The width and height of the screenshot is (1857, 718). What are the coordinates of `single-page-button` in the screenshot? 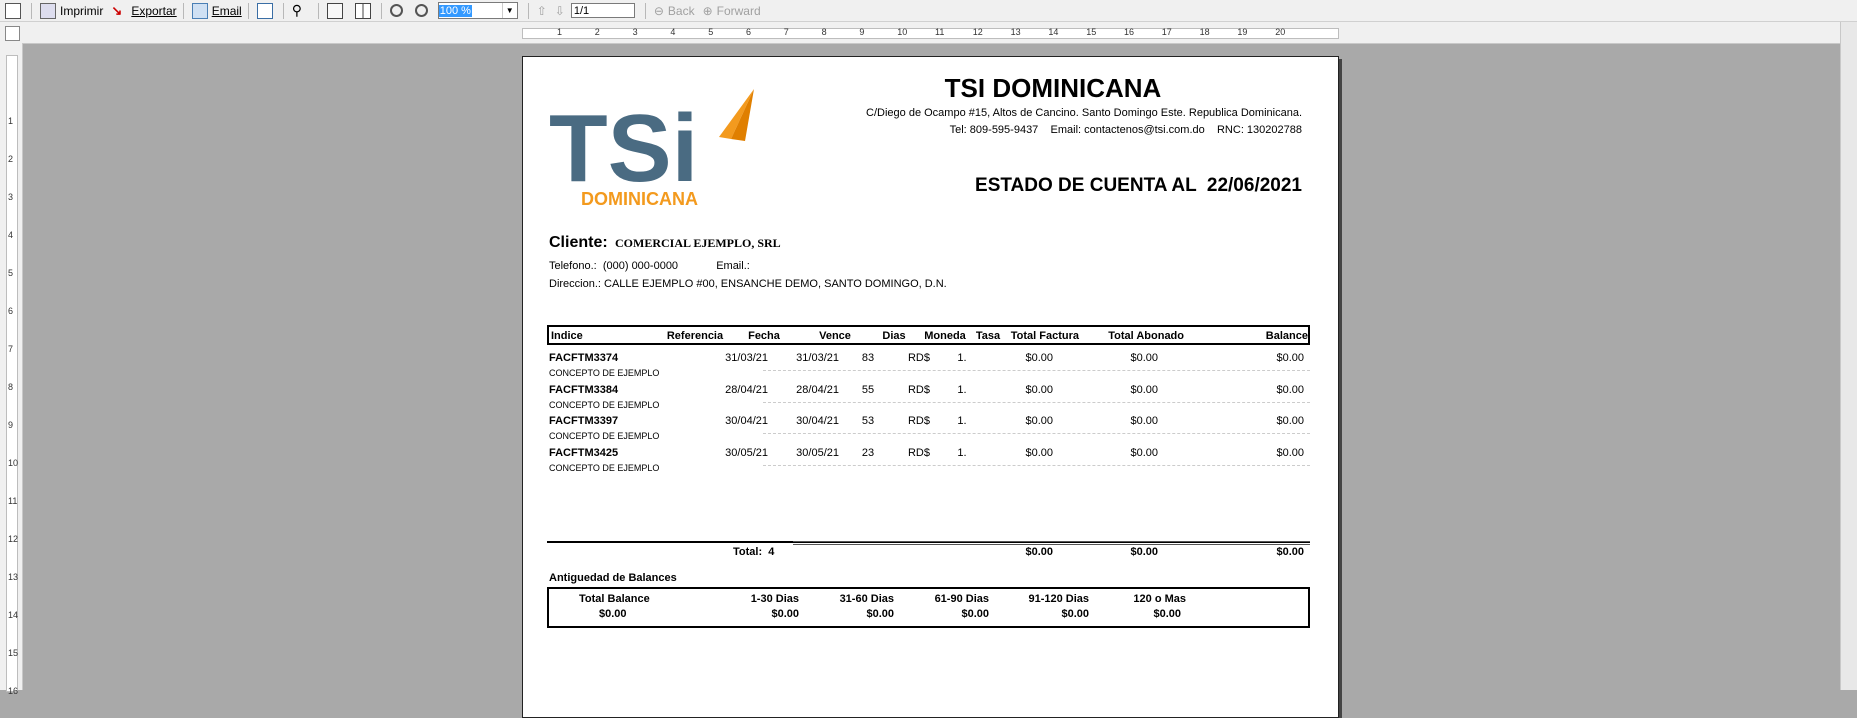 It's located at (337, 10).